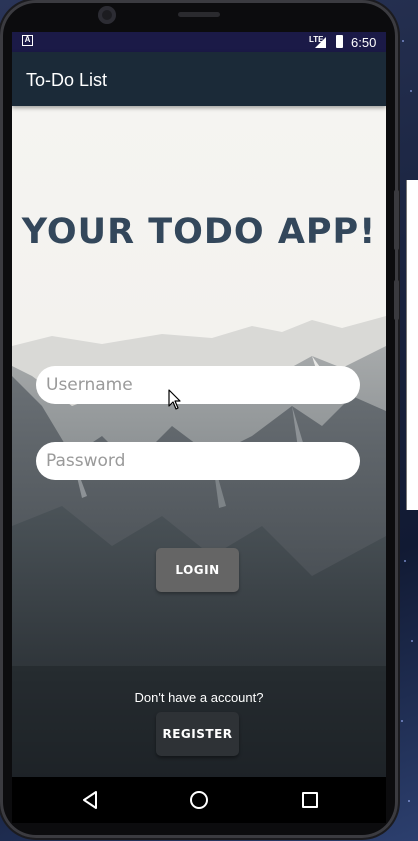 Image resolution: width=418 pixels, height=841 pixels. Describe the element at coordinates (310, 800) in the screenshot. I see `recents-icon` at that location.